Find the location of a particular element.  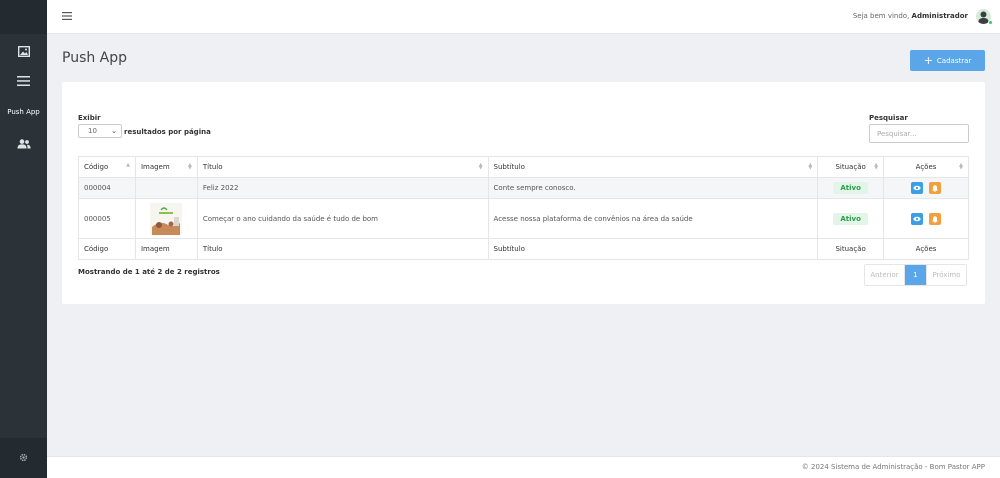

footer-imagem: Imagem is located at coordinates (166, 249).